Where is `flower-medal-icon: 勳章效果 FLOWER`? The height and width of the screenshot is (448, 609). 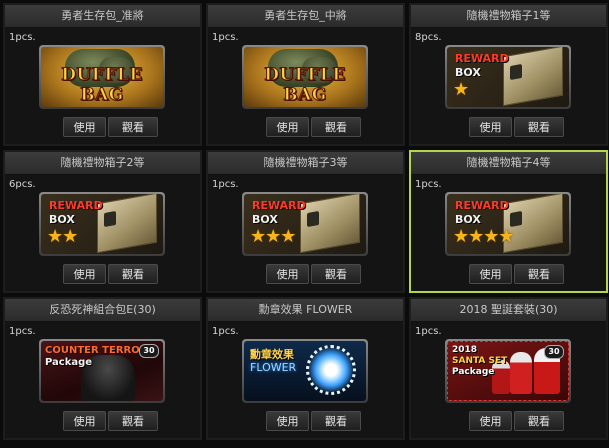
flower-medal-icon: 勳章效果 FLOWER is located at coordinates (305, 371).